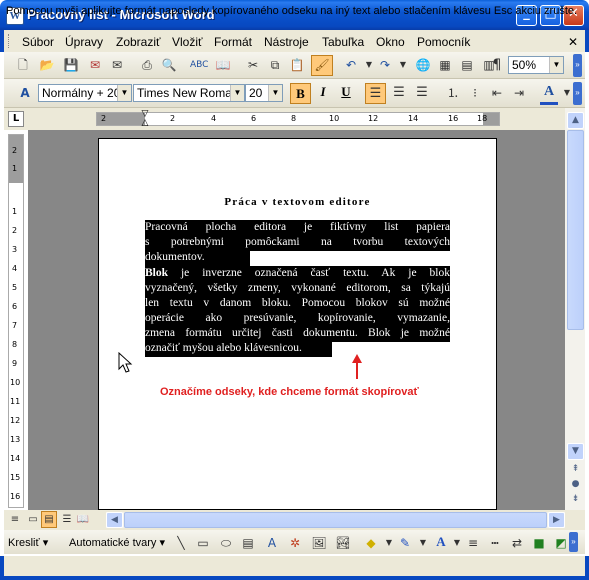 This screenshot has width=589, height=580. What do you see at coordinates (238, 349) in the screenshot?
I see `selected-text-line: označiť myšou alebo klávesnicou.` at bounding box center [238, 349].